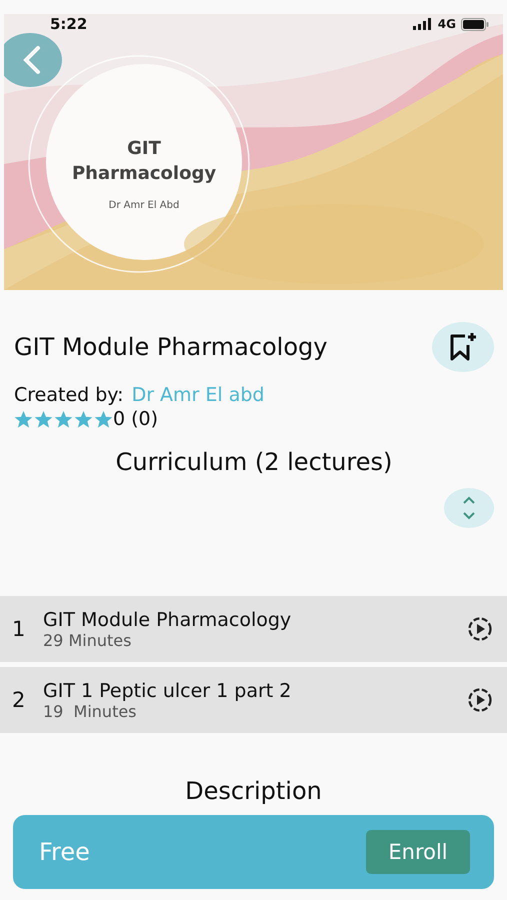  Describe the element at coordinates (422, 24) in the screenshot. I see `signal-icon` at that location.